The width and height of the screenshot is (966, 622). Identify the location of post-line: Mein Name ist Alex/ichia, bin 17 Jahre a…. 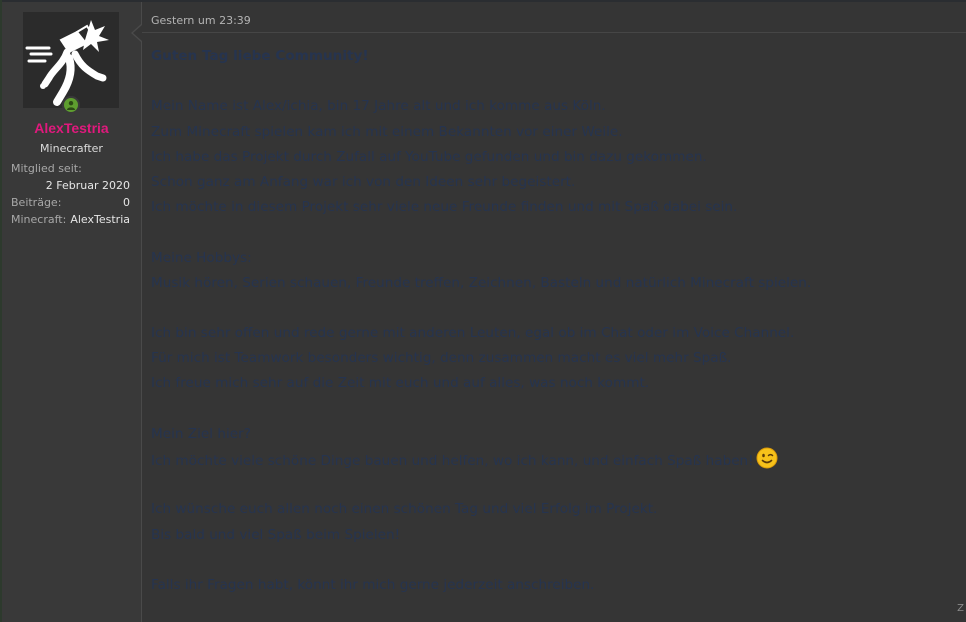
(558, 106).